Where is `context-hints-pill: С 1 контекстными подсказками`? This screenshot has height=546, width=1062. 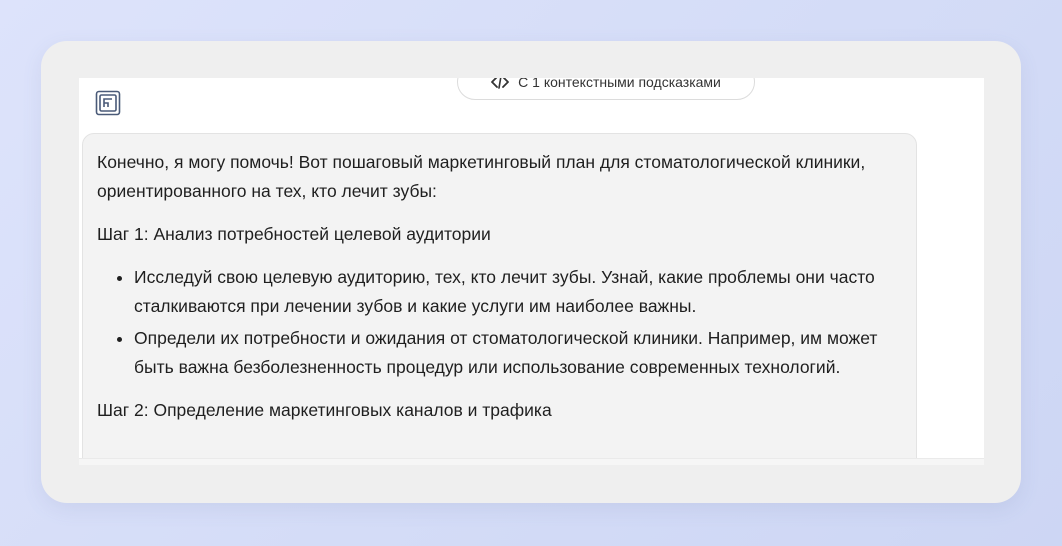
context-hints-pill: С 1 контекстными подсказками is located at coordinates (606, 89).